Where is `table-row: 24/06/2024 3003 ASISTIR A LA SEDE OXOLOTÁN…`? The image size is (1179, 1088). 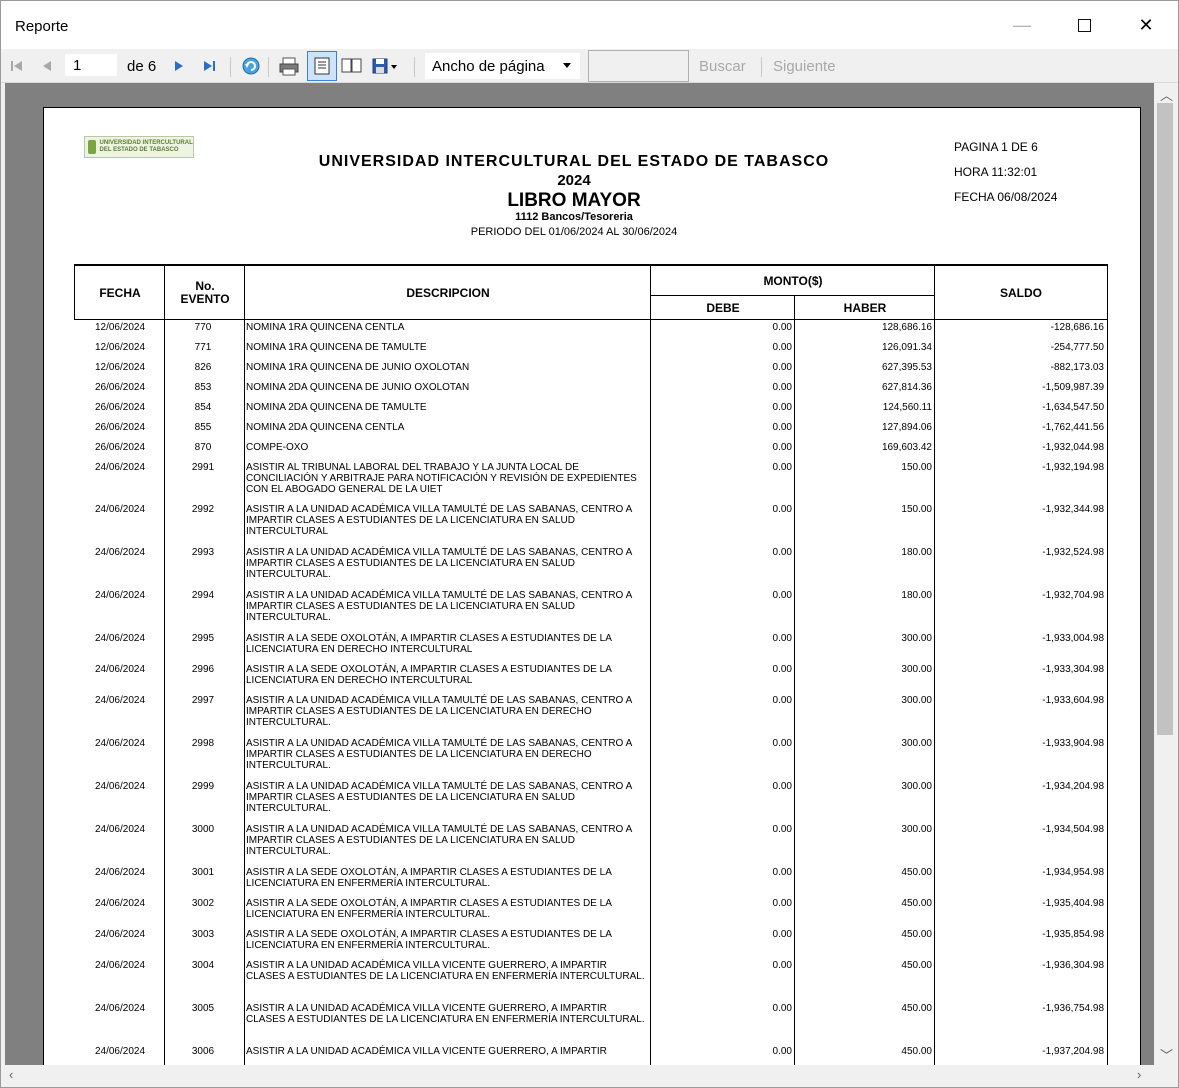
table-row: 24/06/2024 3003 ASISTIR A LA SEDE OXOLOTÁN… is located at coordinates (591, 944).